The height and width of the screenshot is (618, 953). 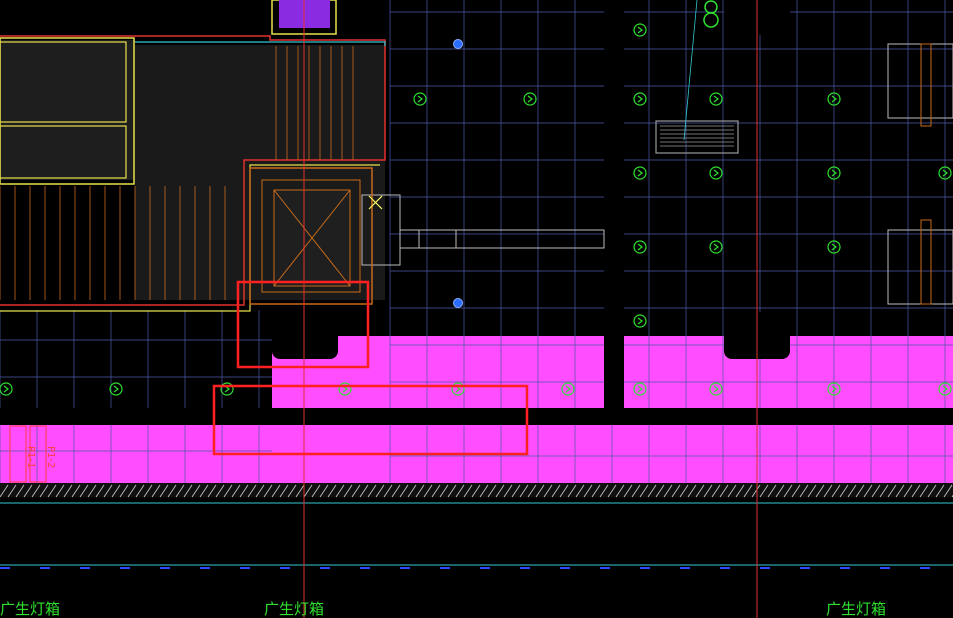 What do you see at coordinates (30, 609) in the screenshot?
I see `ad-lightbox-label-1: 广生灯箱` at bounding box center [30, 609].